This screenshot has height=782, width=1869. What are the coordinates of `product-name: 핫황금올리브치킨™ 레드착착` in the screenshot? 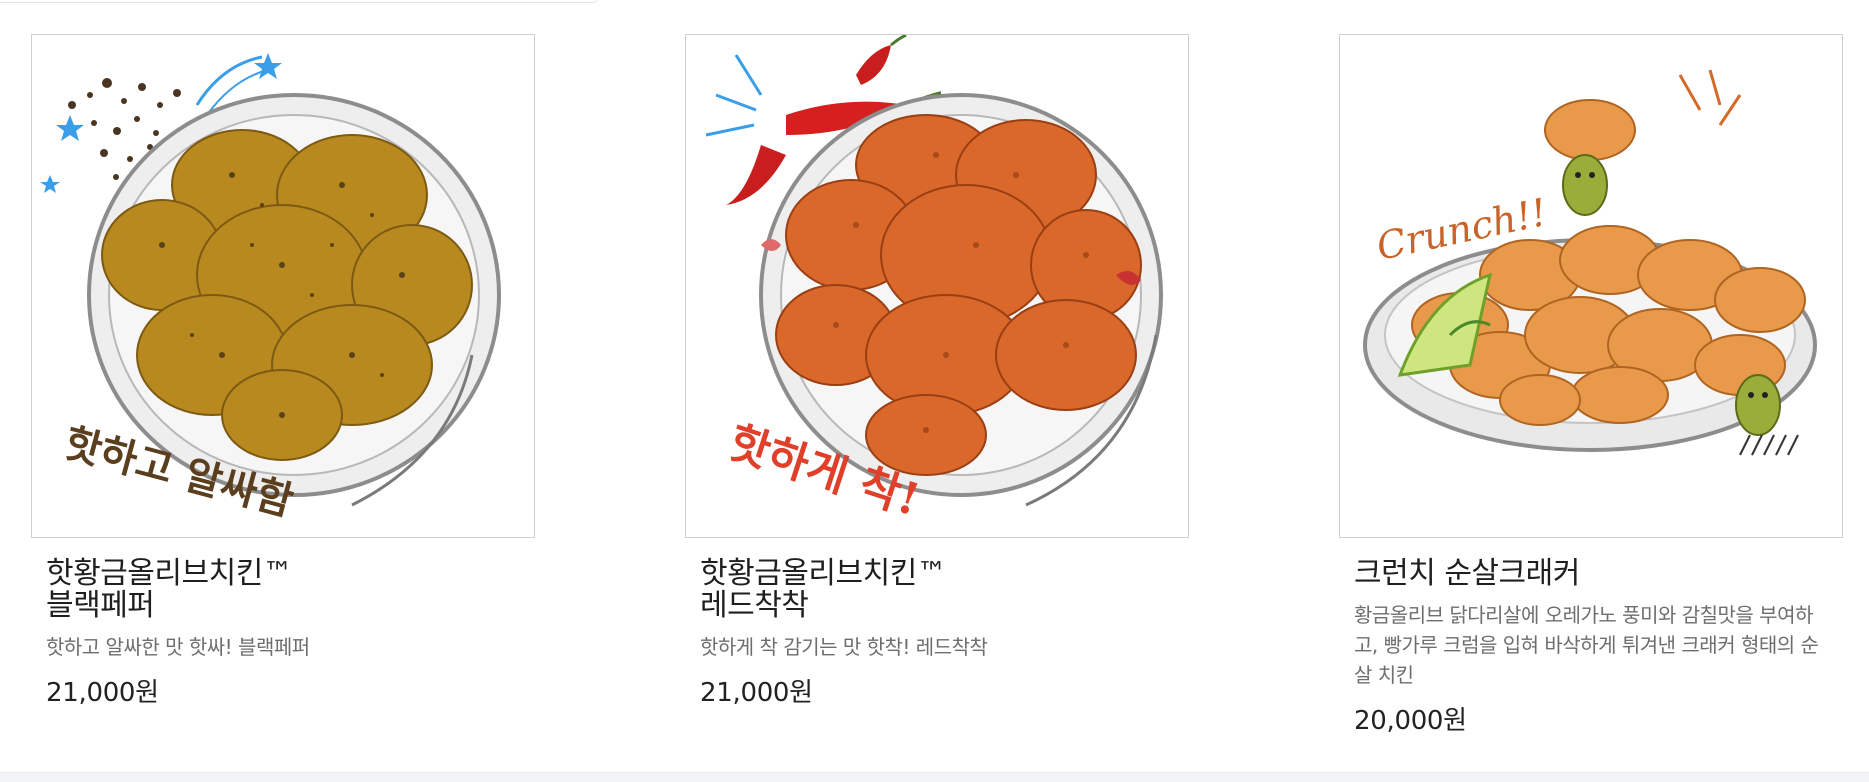 It's located at (937, 590).